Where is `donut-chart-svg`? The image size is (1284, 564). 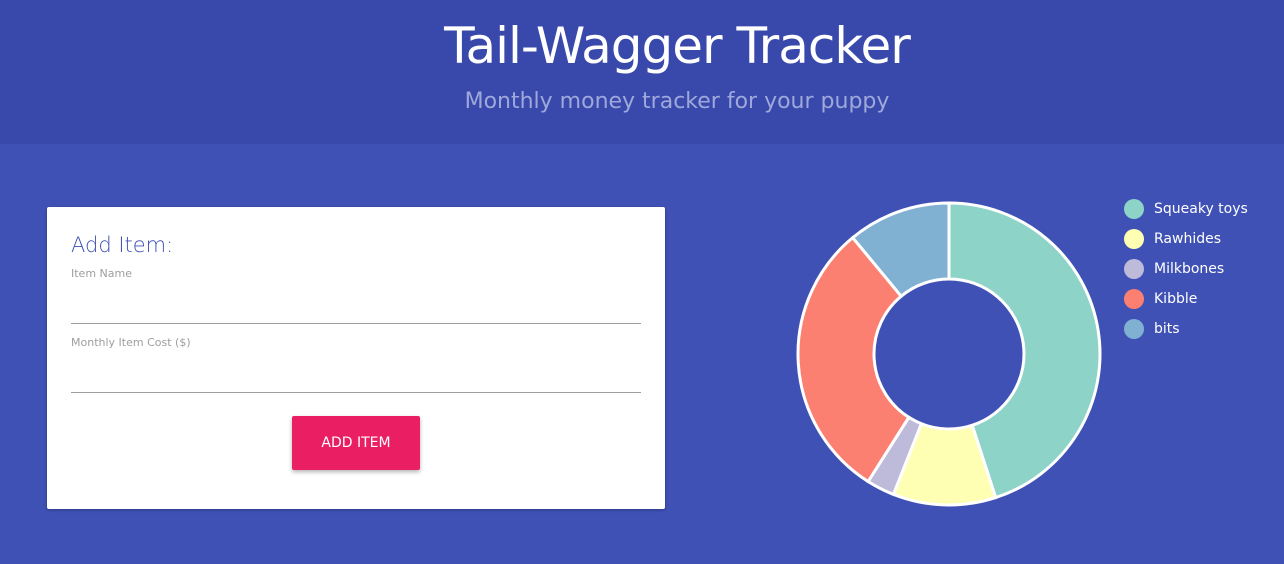
donut-chart-svg is located at coordinates (949, 354).